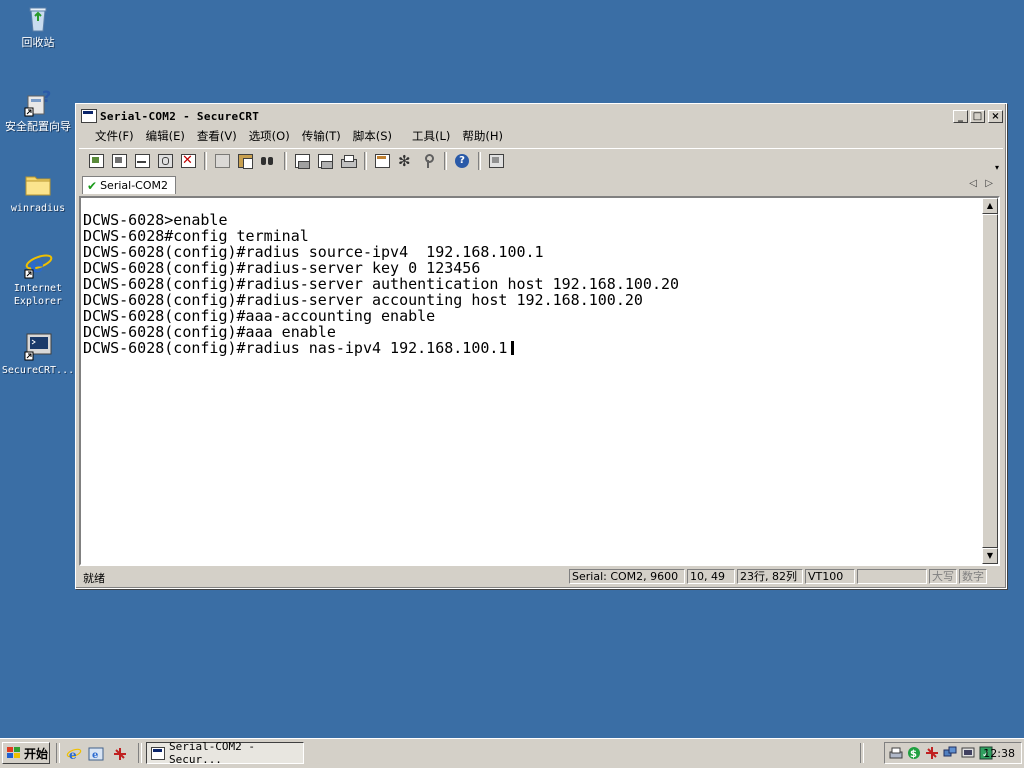 This screenshot has width=1024, height=768. I want to click on windows-logo-icon, so click(14, 753).